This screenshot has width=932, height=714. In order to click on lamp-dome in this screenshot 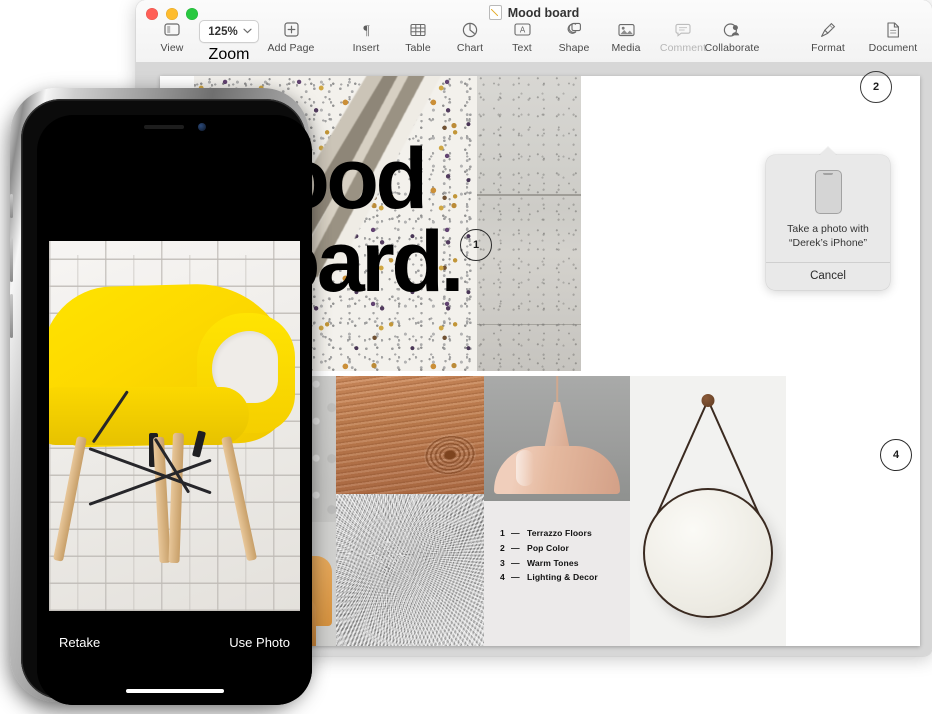, I will do `click(557, 470)`.